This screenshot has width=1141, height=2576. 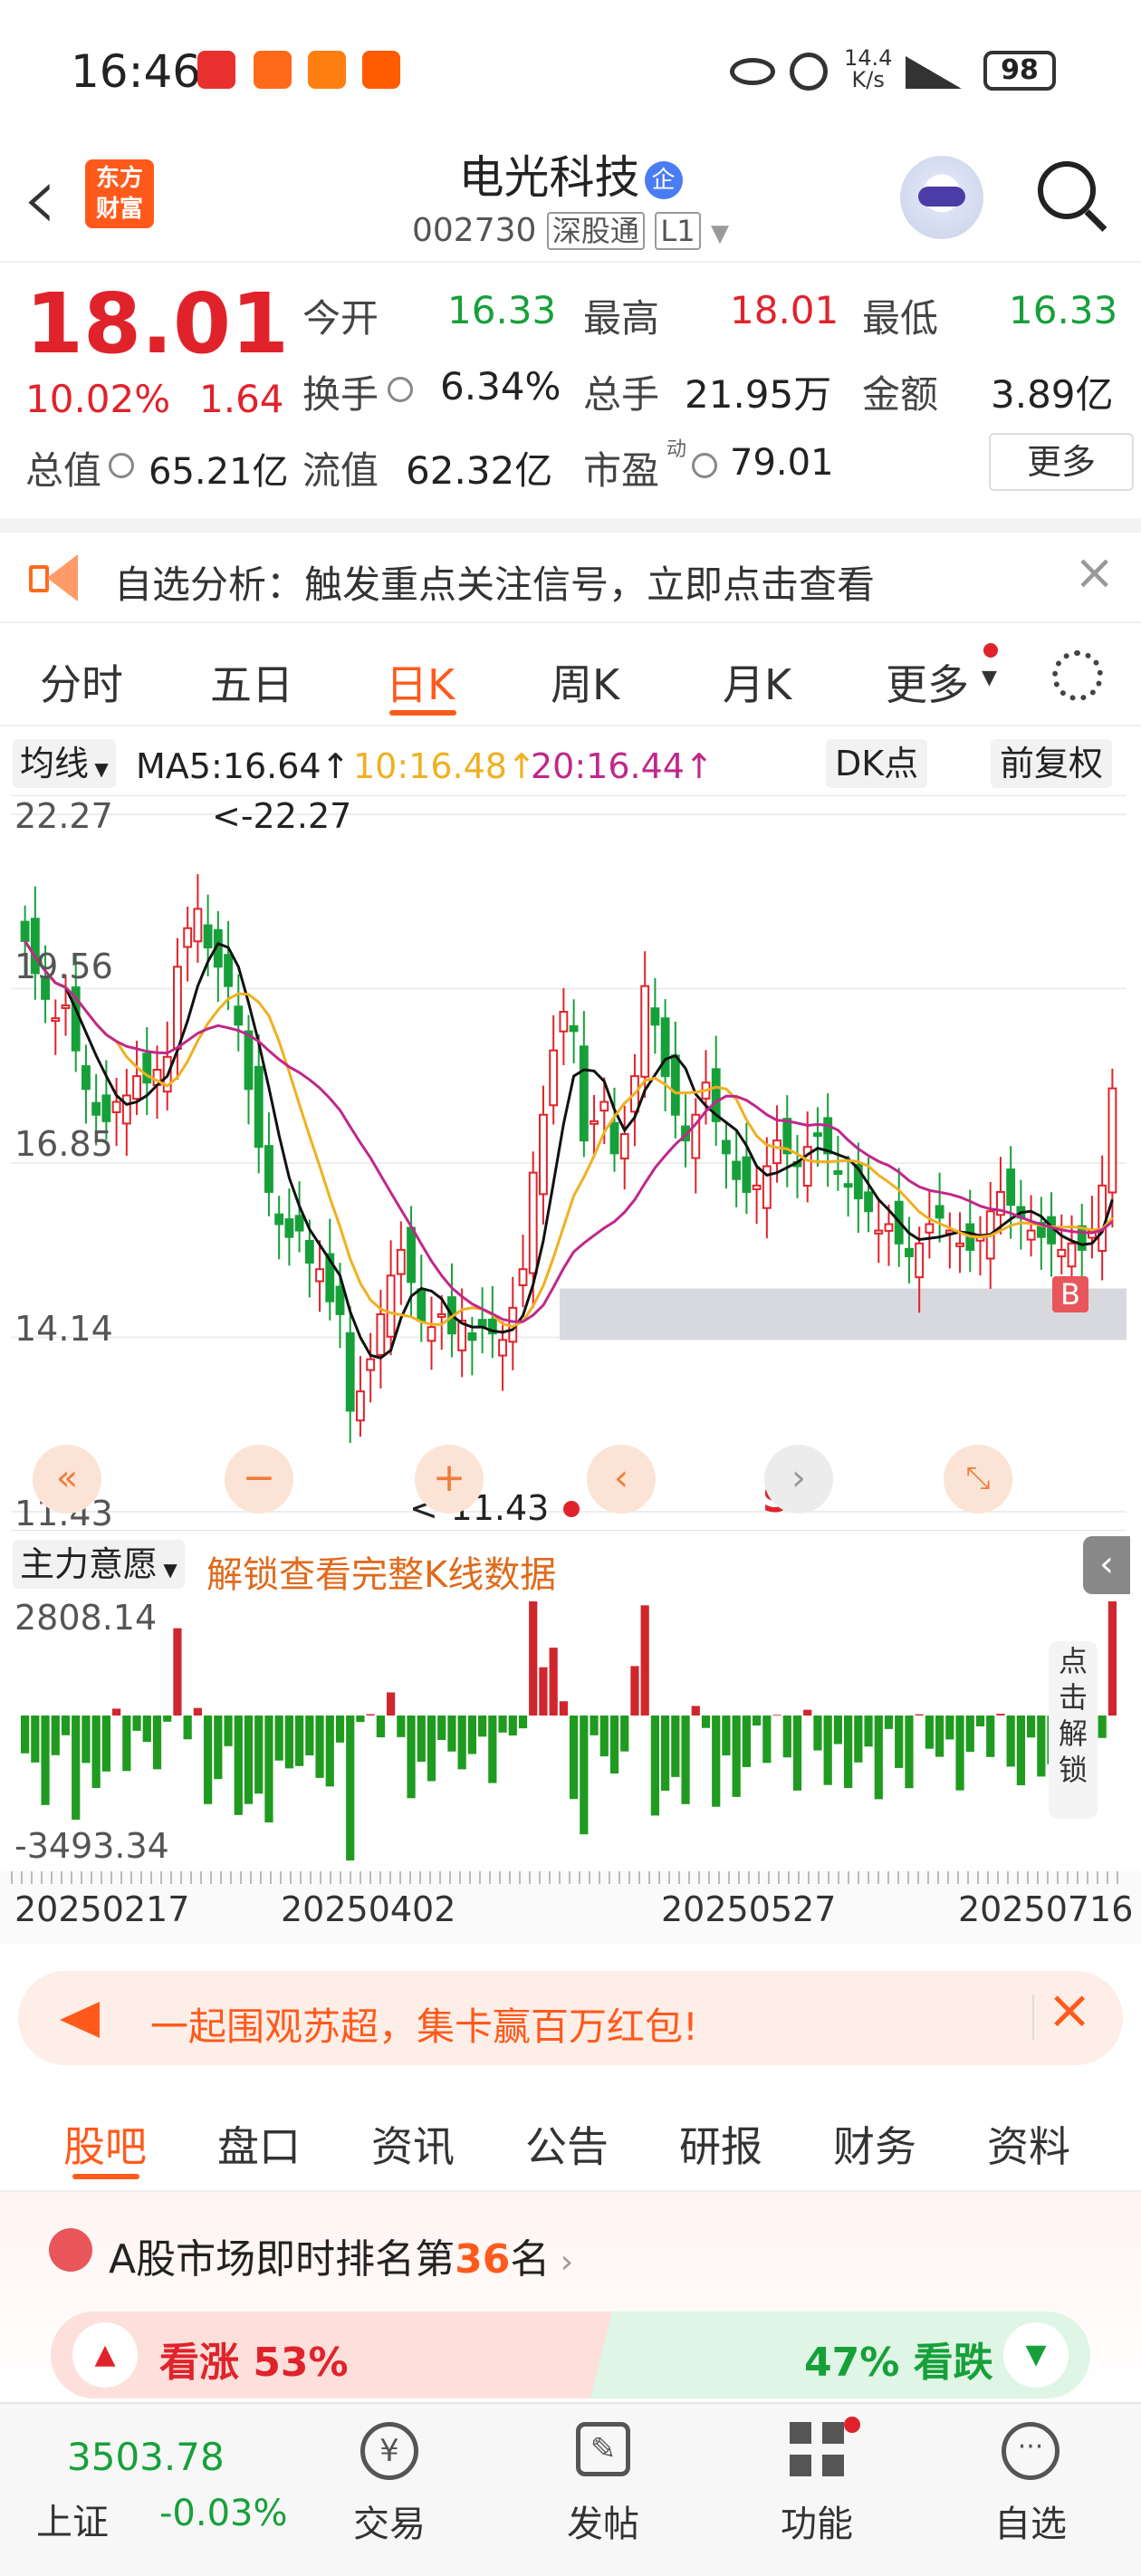 What do you see at coordinates (89, 1564) in the screenshot?
I see `indicator-selector-label: 主力意愿` at bounding box center [89, 1564].